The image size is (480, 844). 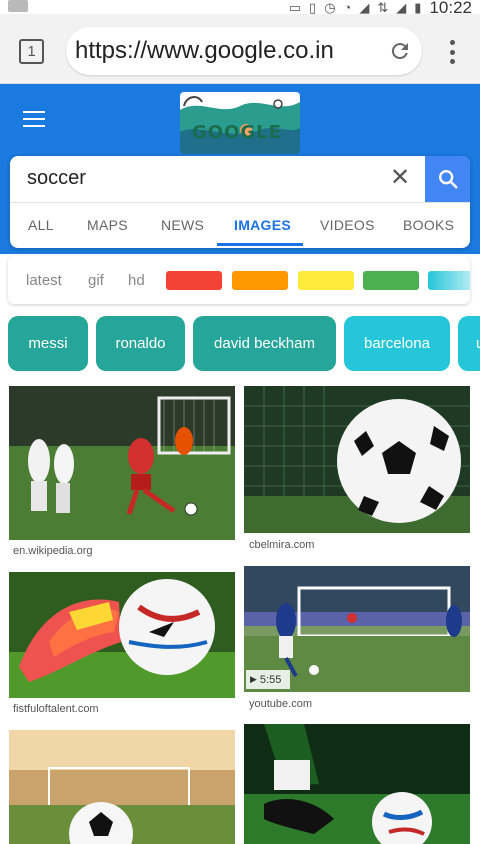 What do you see at coordinates (182, 225) in the screenshot?
I see `tab-news: NEWS` at bounding box center [182, 225].